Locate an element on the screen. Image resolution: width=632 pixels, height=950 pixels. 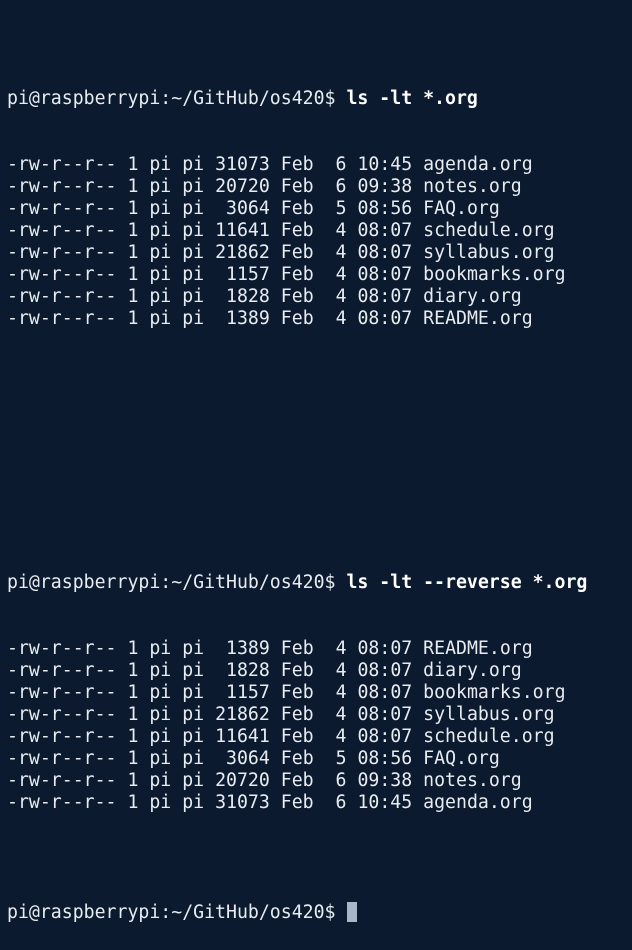
file-size: 1157 is located at coordinates (248, 692).